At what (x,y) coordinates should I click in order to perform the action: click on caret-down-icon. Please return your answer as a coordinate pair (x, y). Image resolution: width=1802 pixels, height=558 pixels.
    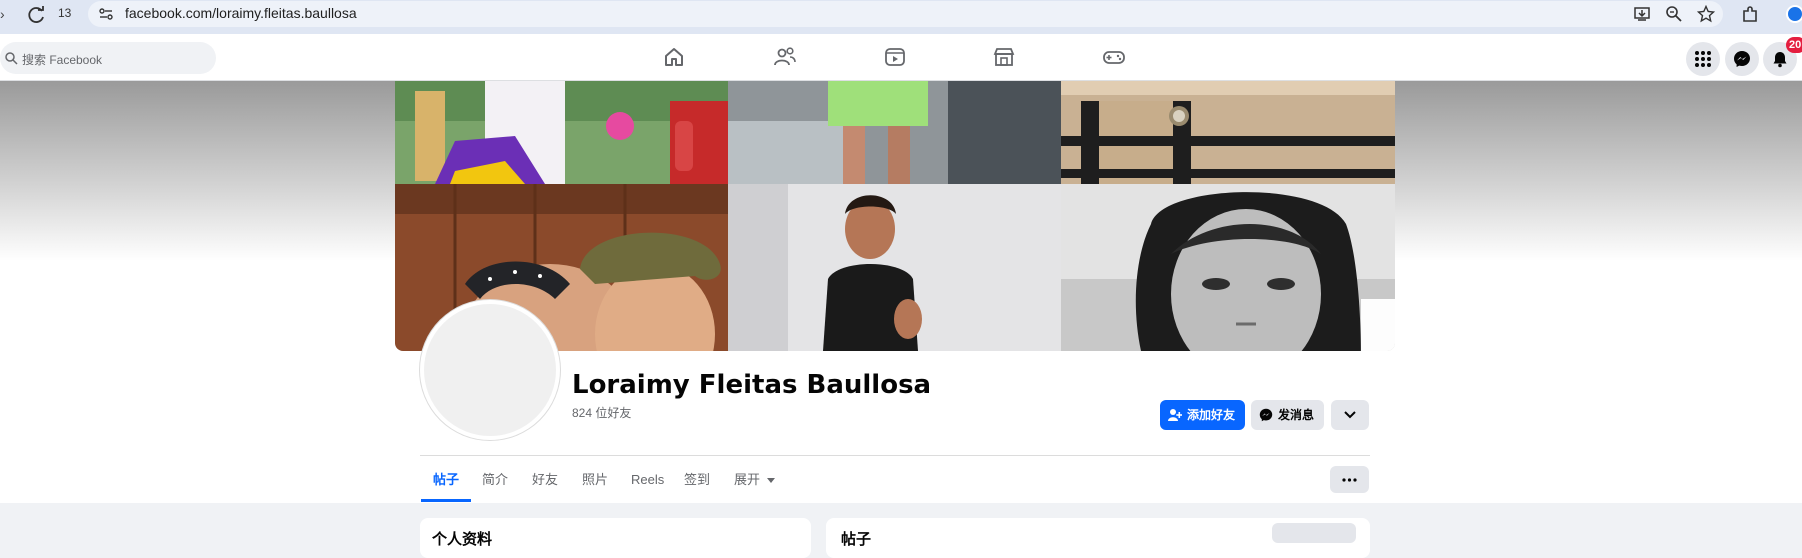
    Looking at the image, I should click on (770, 480).